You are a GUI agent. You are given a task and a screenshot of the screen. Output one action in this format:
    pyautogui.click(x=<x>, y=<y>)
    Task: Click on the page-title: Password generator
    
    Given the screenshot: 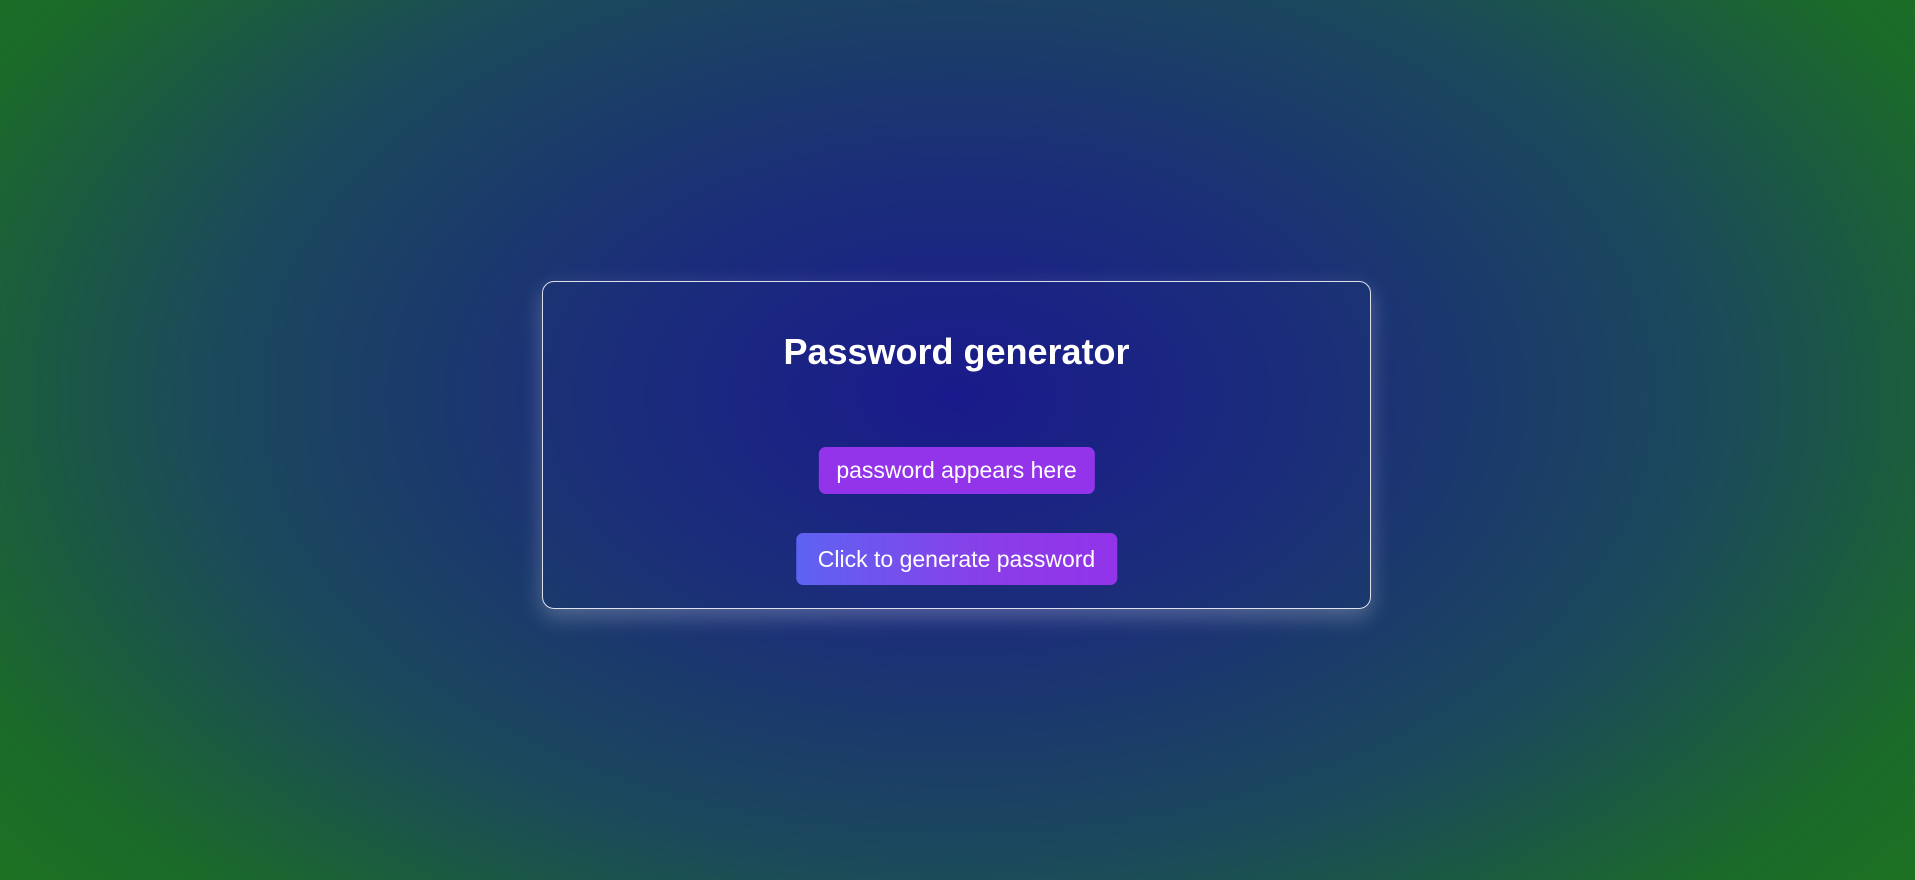 What is the action you would take?
    pyautogui.click(x=956, y=351)
    